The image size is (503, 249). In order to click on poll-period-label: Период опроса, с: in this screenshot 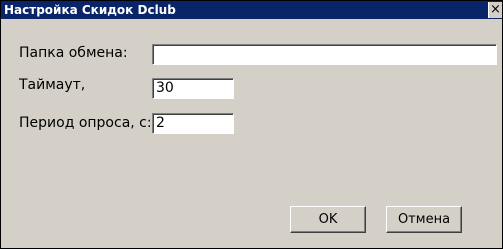, I will do `click(85, 123)`.